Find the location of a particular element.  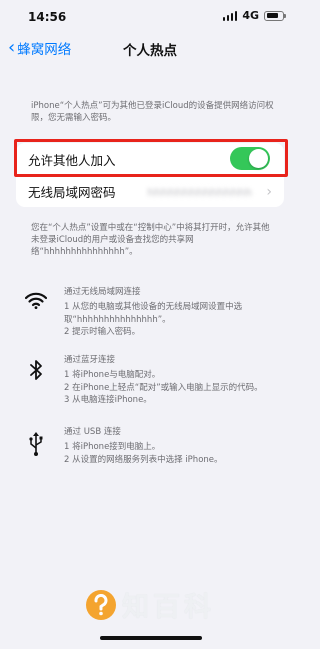

bluetooth-icon is located at coordinates (36, 370).